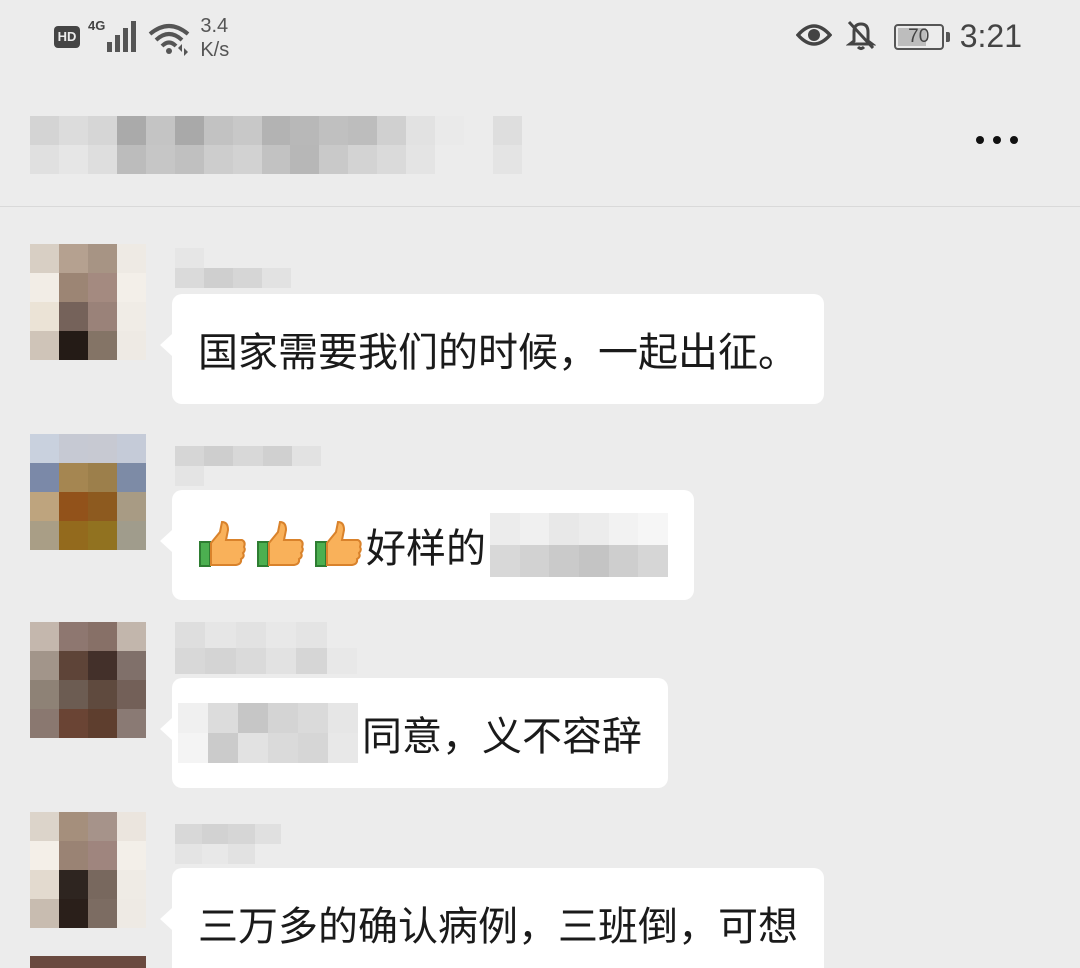  I want to click on message-bubble: 三万多的确认病例，三班倒，可想, so click(492, 918).